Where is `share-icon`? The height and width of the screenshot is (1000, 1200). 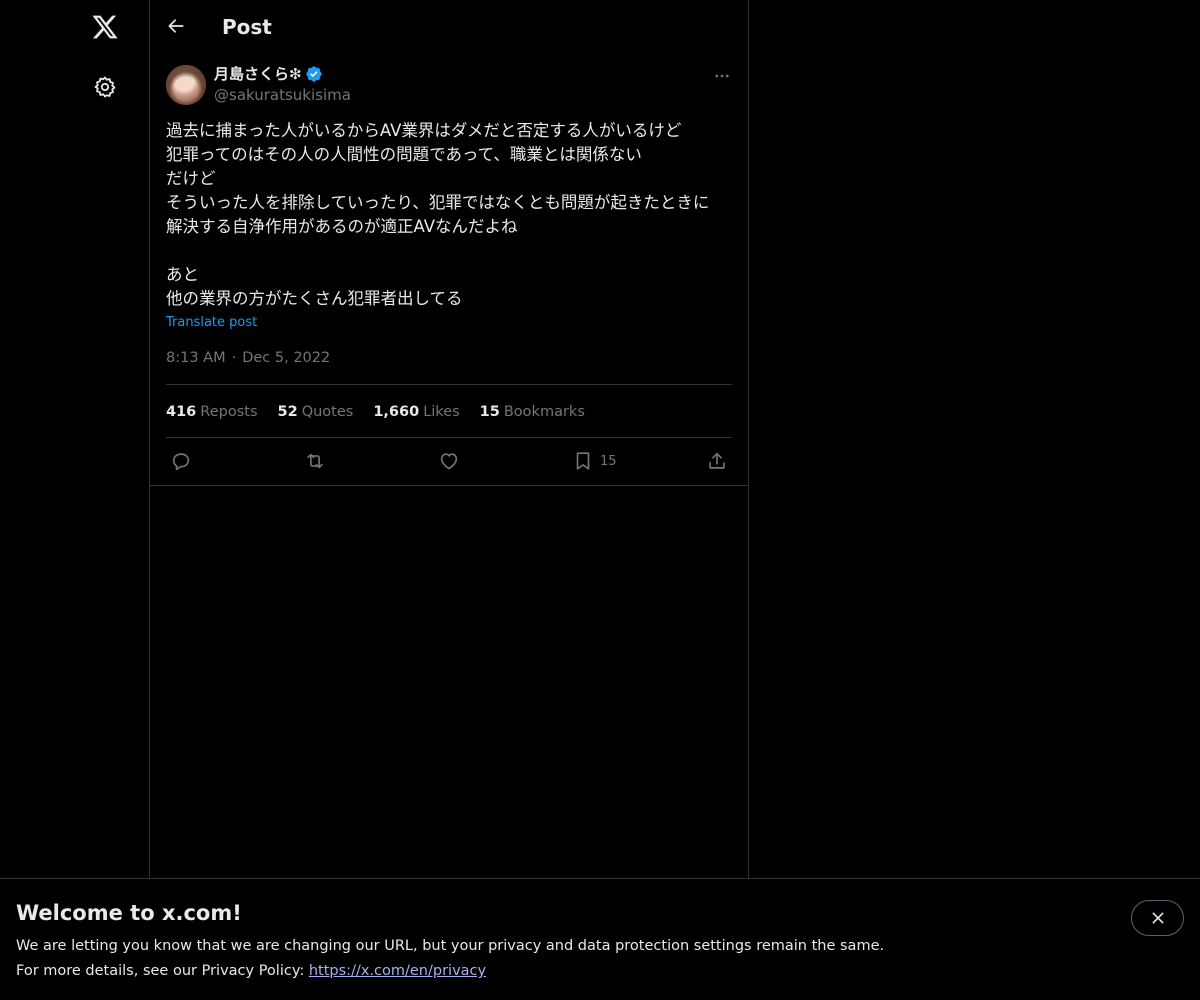 share-icon is located at coordinates (717, 461).